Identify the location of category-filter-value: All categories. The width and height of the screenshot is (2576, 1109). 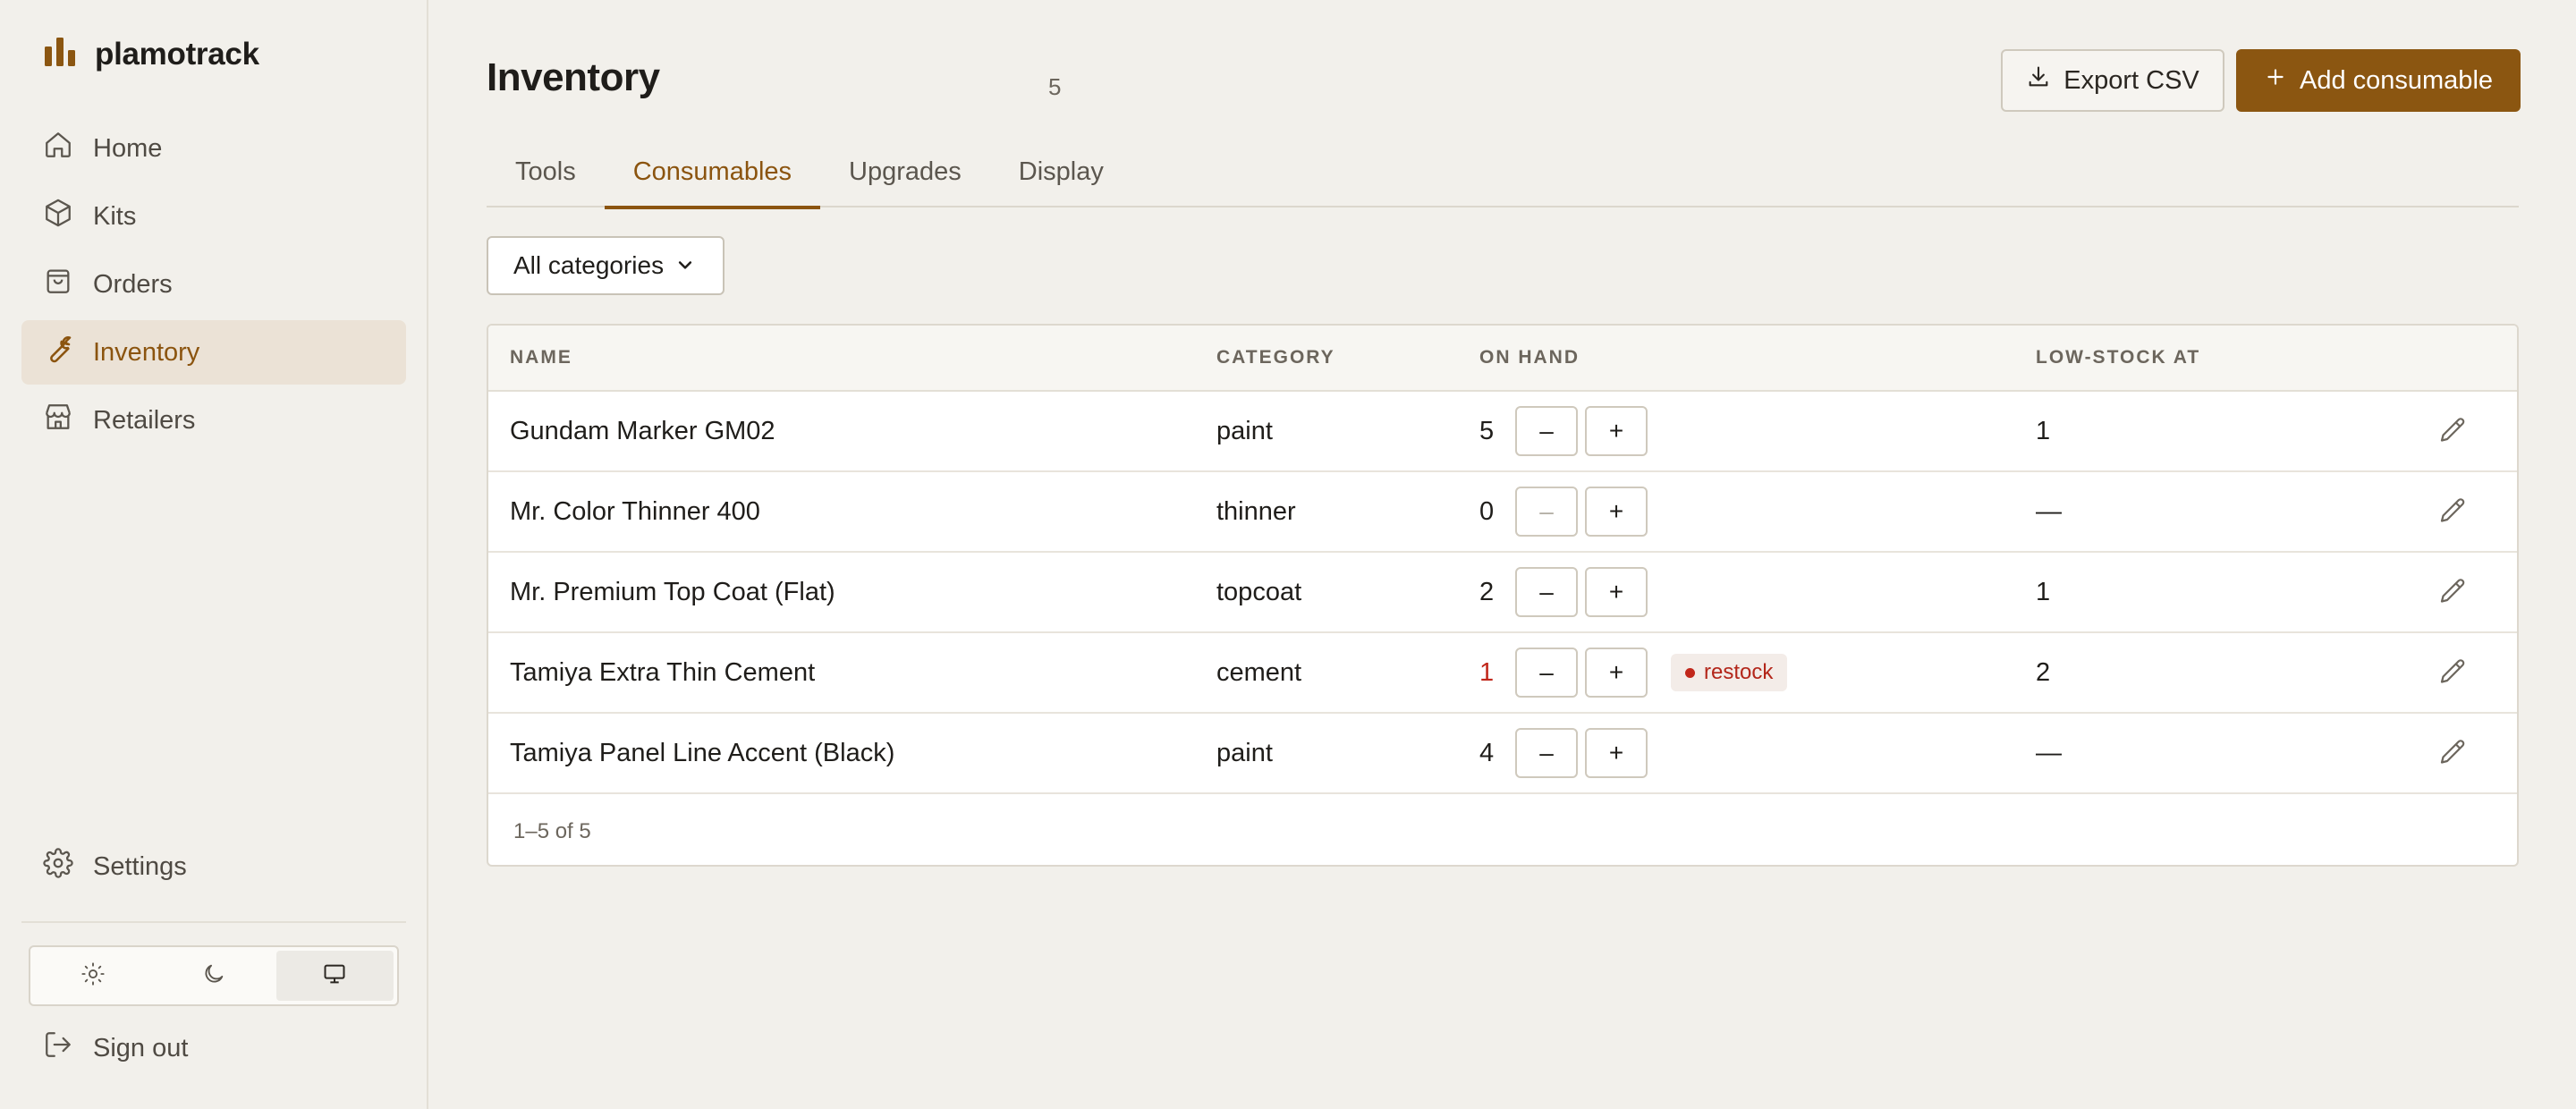
(589, 265).